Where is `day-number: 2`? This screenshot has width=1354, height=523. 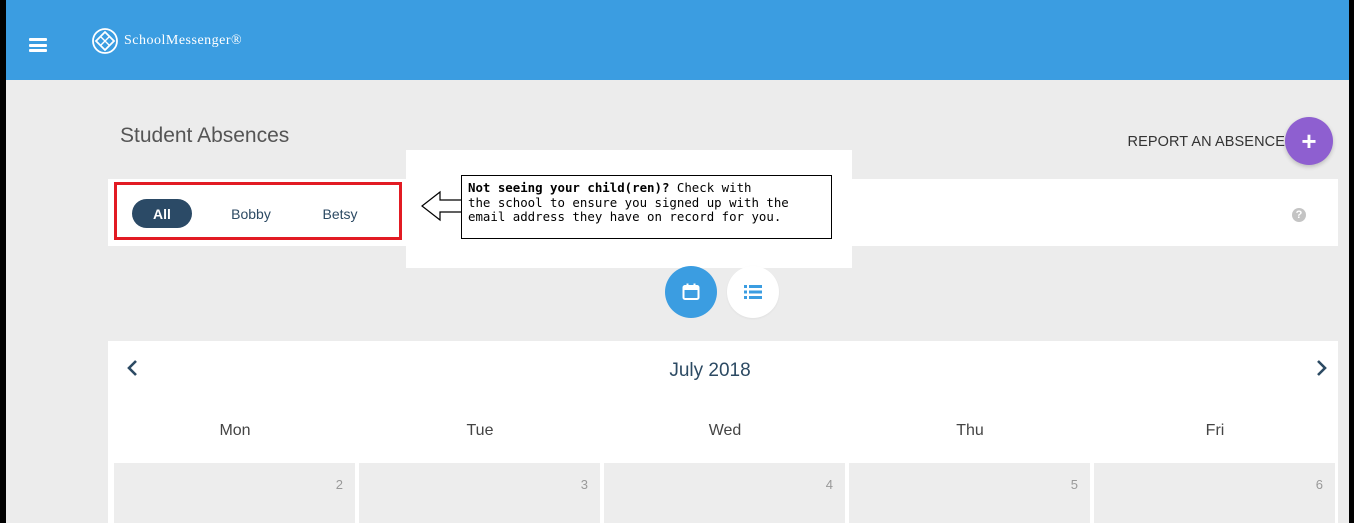 day-number: 2 is located at coordinates (339, 484).